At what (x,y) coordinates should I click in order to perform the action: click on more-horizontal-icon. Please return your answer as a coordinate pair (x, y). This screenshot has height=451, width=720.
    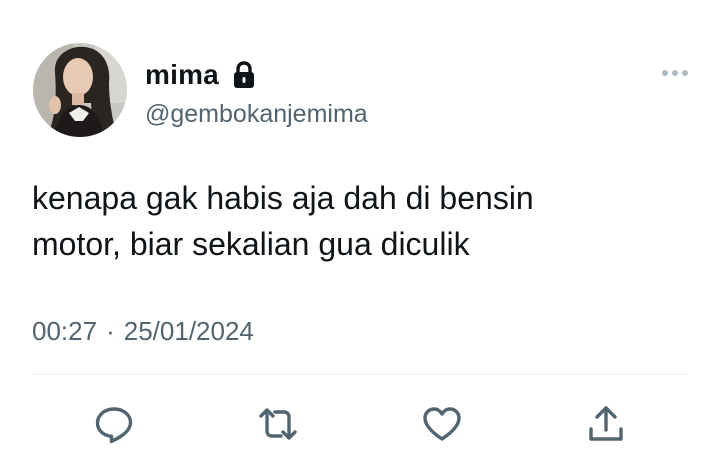
    Looking at the image, I should click on (675, 73).